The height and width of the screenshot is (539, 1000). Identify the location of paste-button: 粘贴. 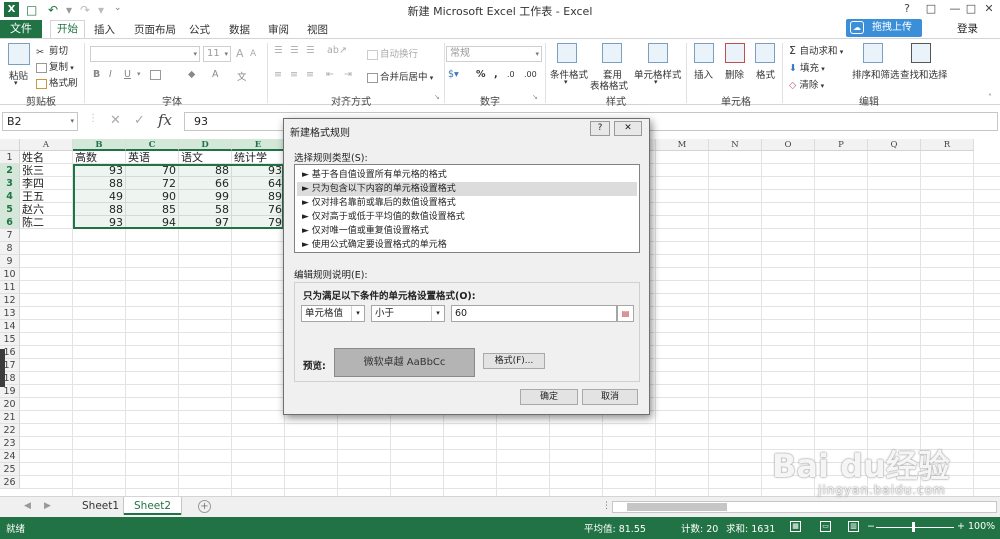
(18, 75).